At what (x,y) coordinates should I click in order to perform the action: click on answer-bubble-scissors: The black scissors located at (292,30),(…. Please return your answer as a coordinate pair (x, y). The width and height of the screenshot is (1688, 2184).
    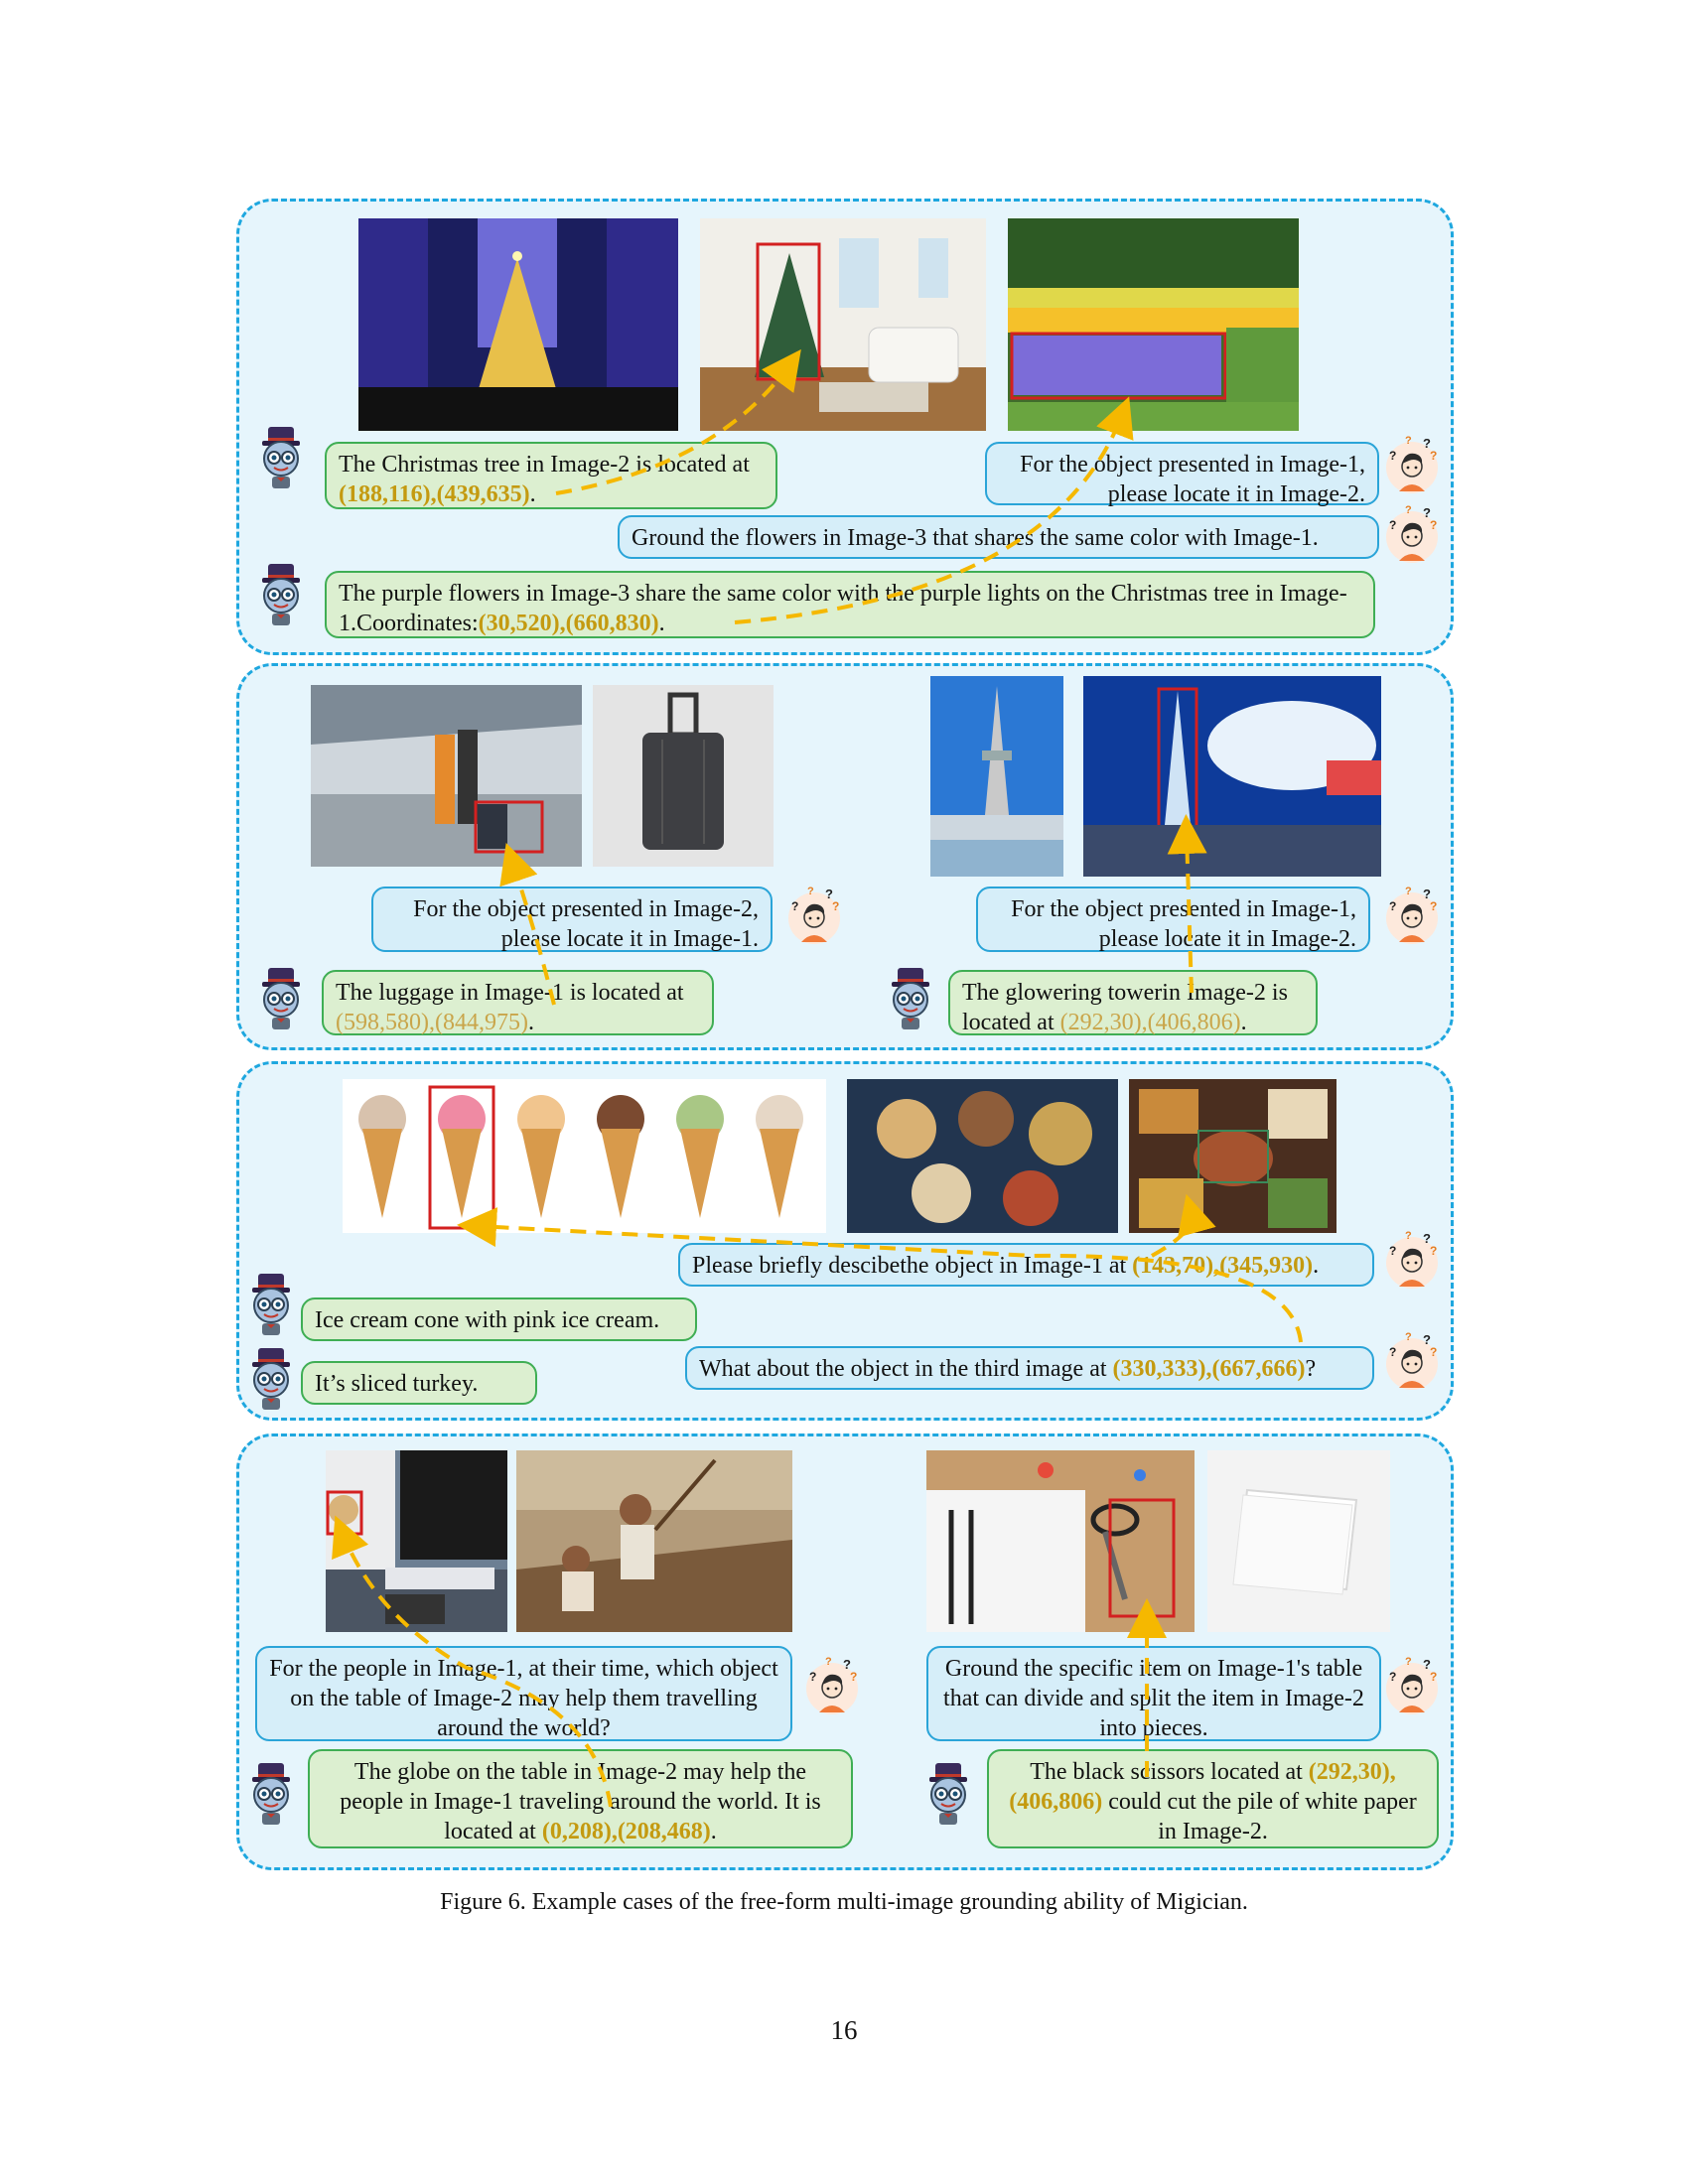
    Looking at the image, I should click on (1213, 1798).